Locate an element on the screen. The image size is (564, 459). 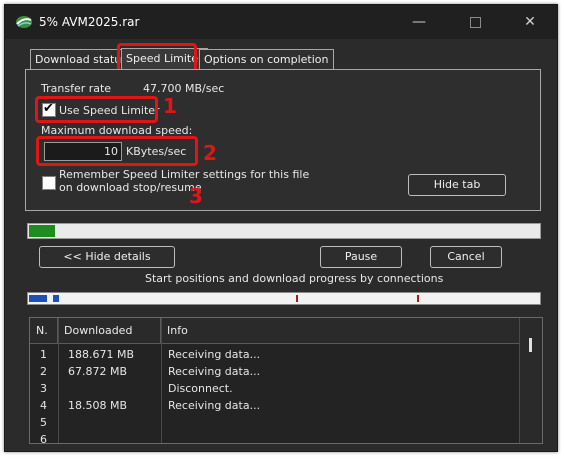
column-header-info: Info is located at coordinates (341, 331).